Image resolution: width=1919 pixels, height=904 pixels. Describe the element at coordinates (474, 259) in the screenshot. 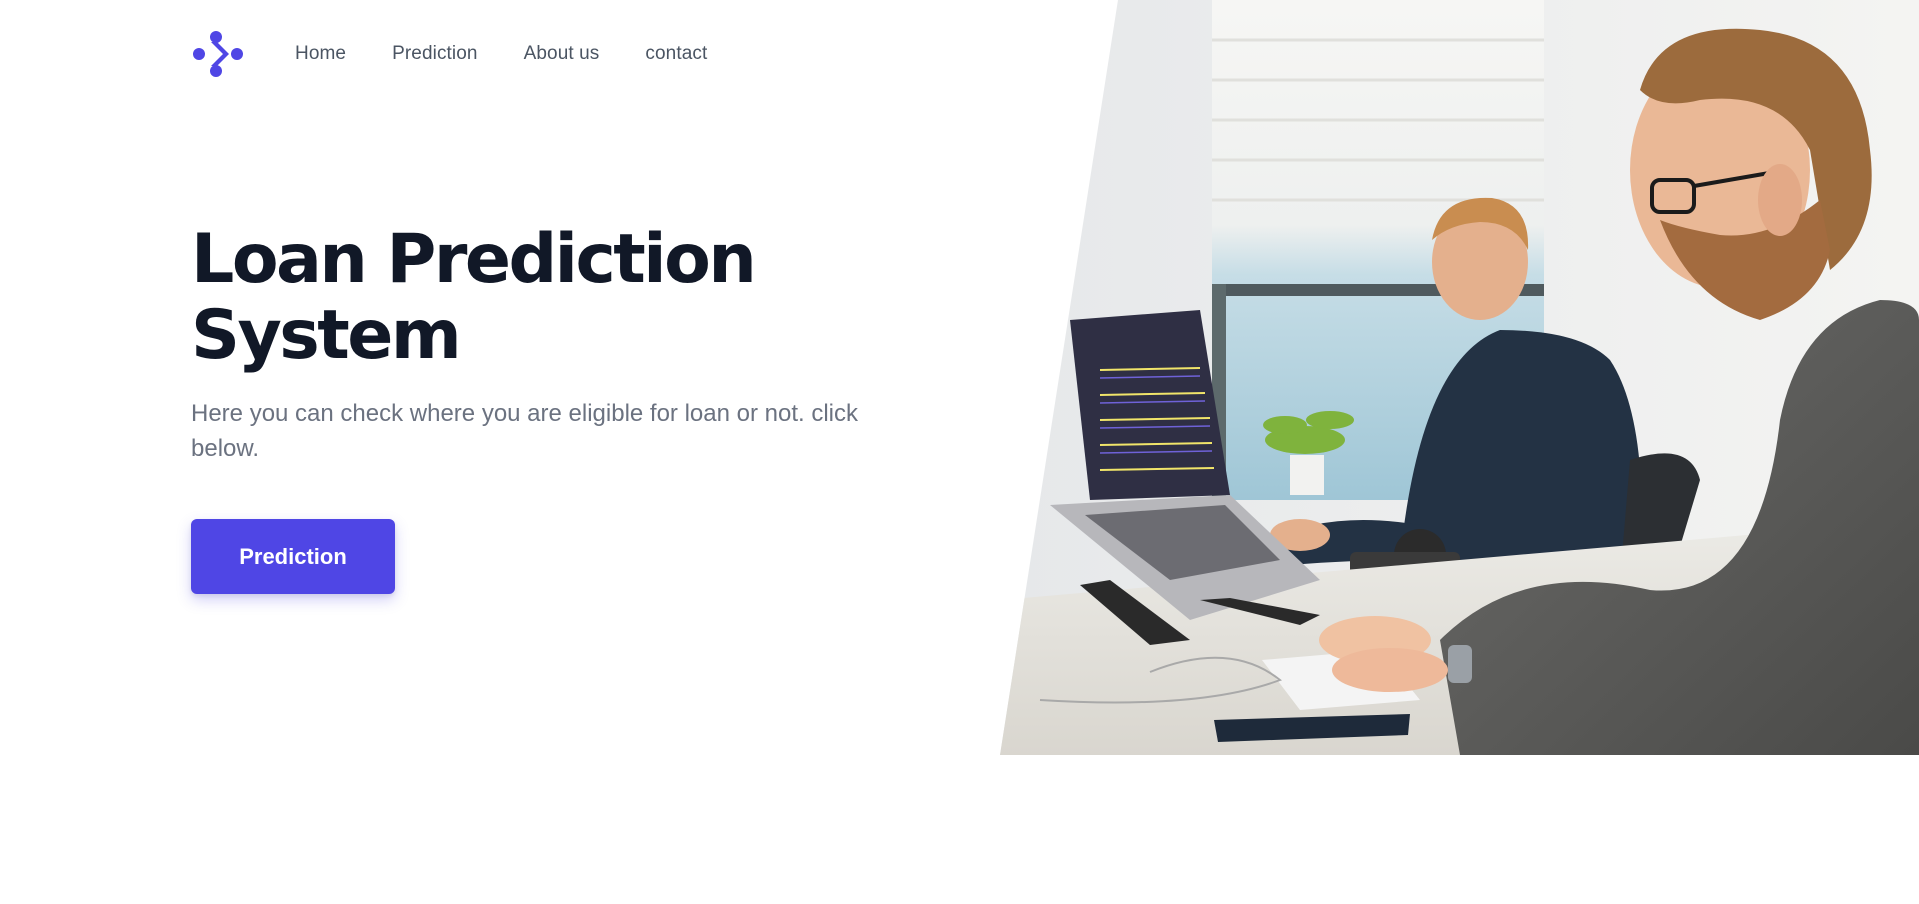

I see `hero-title-line-1: Loan Prediction` at that location.